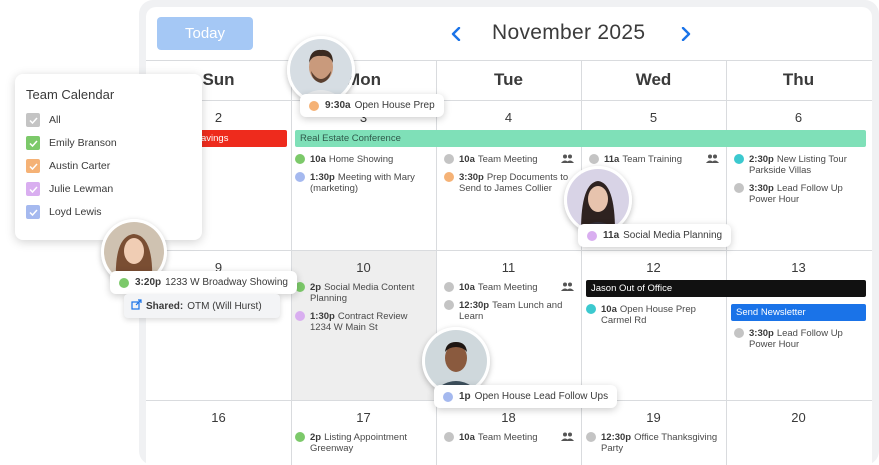 Image resolution: width=879 pixels, height=465 pixels. I want to click on team-member-label: Emily Branson, so click(83, 143).